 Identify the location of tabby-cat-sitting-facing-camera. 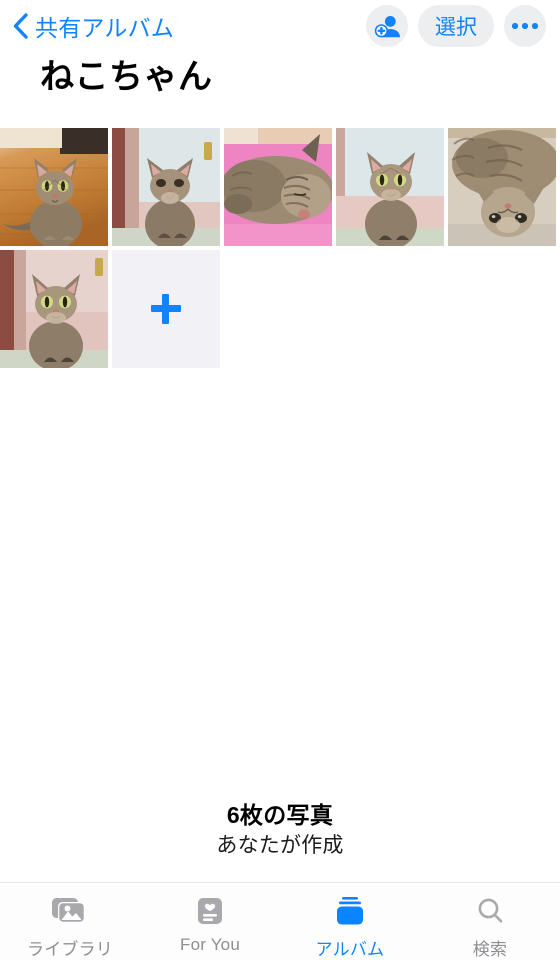
(390, 187).